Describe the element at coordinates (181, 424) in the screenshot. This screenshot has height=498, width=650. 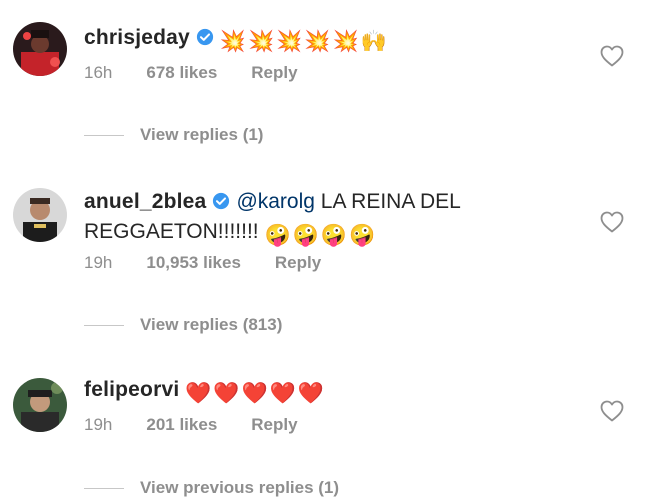
I see `likes-count: 201 likes` at that location.